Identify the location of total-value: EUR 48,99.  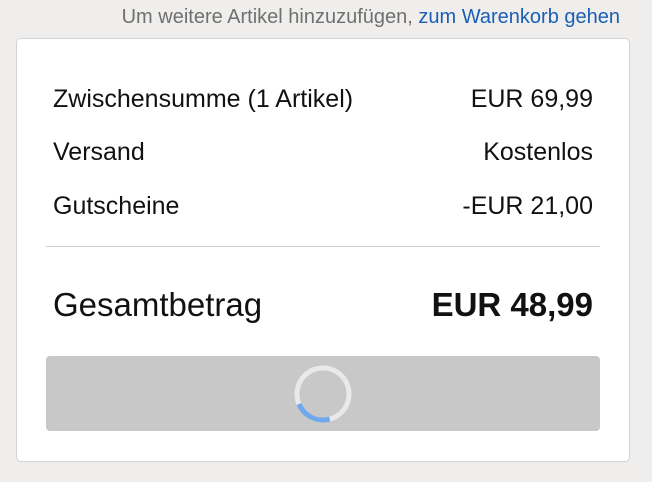
(512, 304).